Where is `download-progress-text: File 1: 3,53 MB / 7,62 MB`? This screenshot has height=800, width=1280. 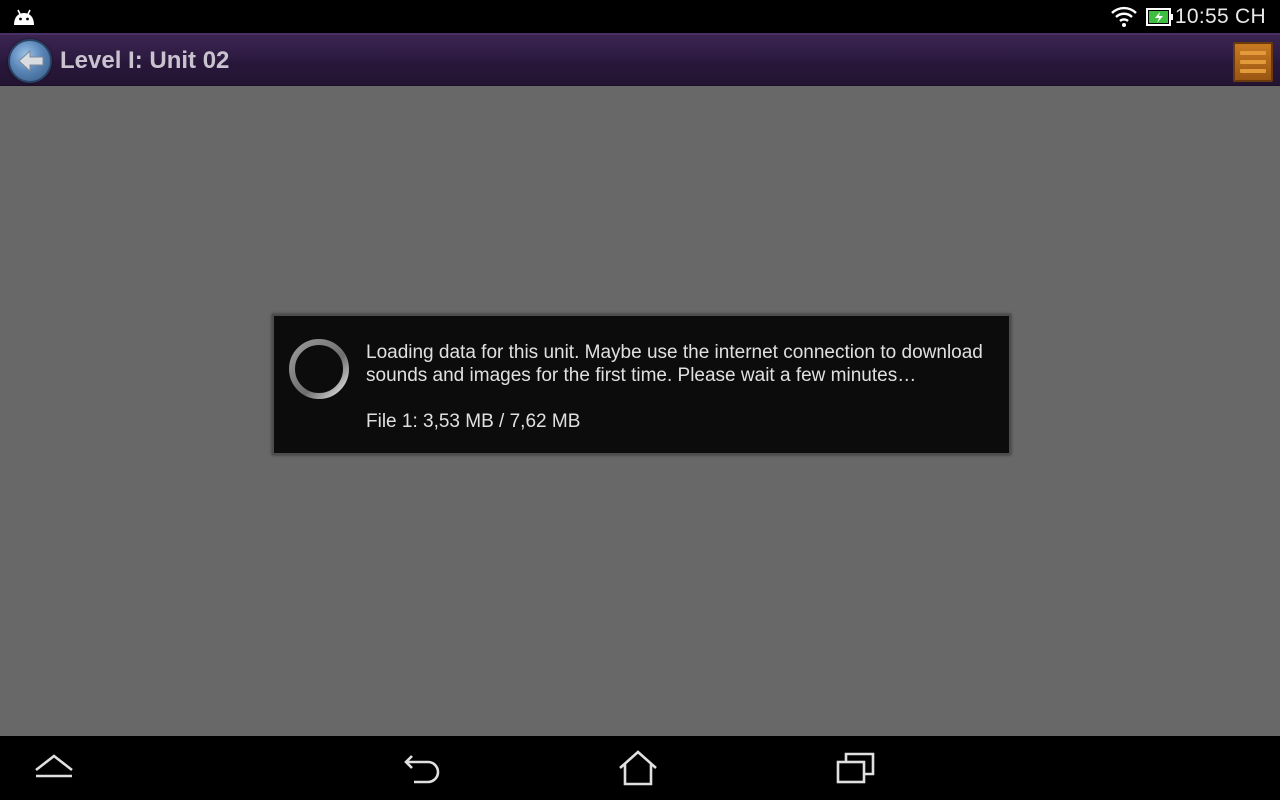 download-progress-text: File 1: 3,53 MB / 7,62 MB is located at coordinates (473, 421).